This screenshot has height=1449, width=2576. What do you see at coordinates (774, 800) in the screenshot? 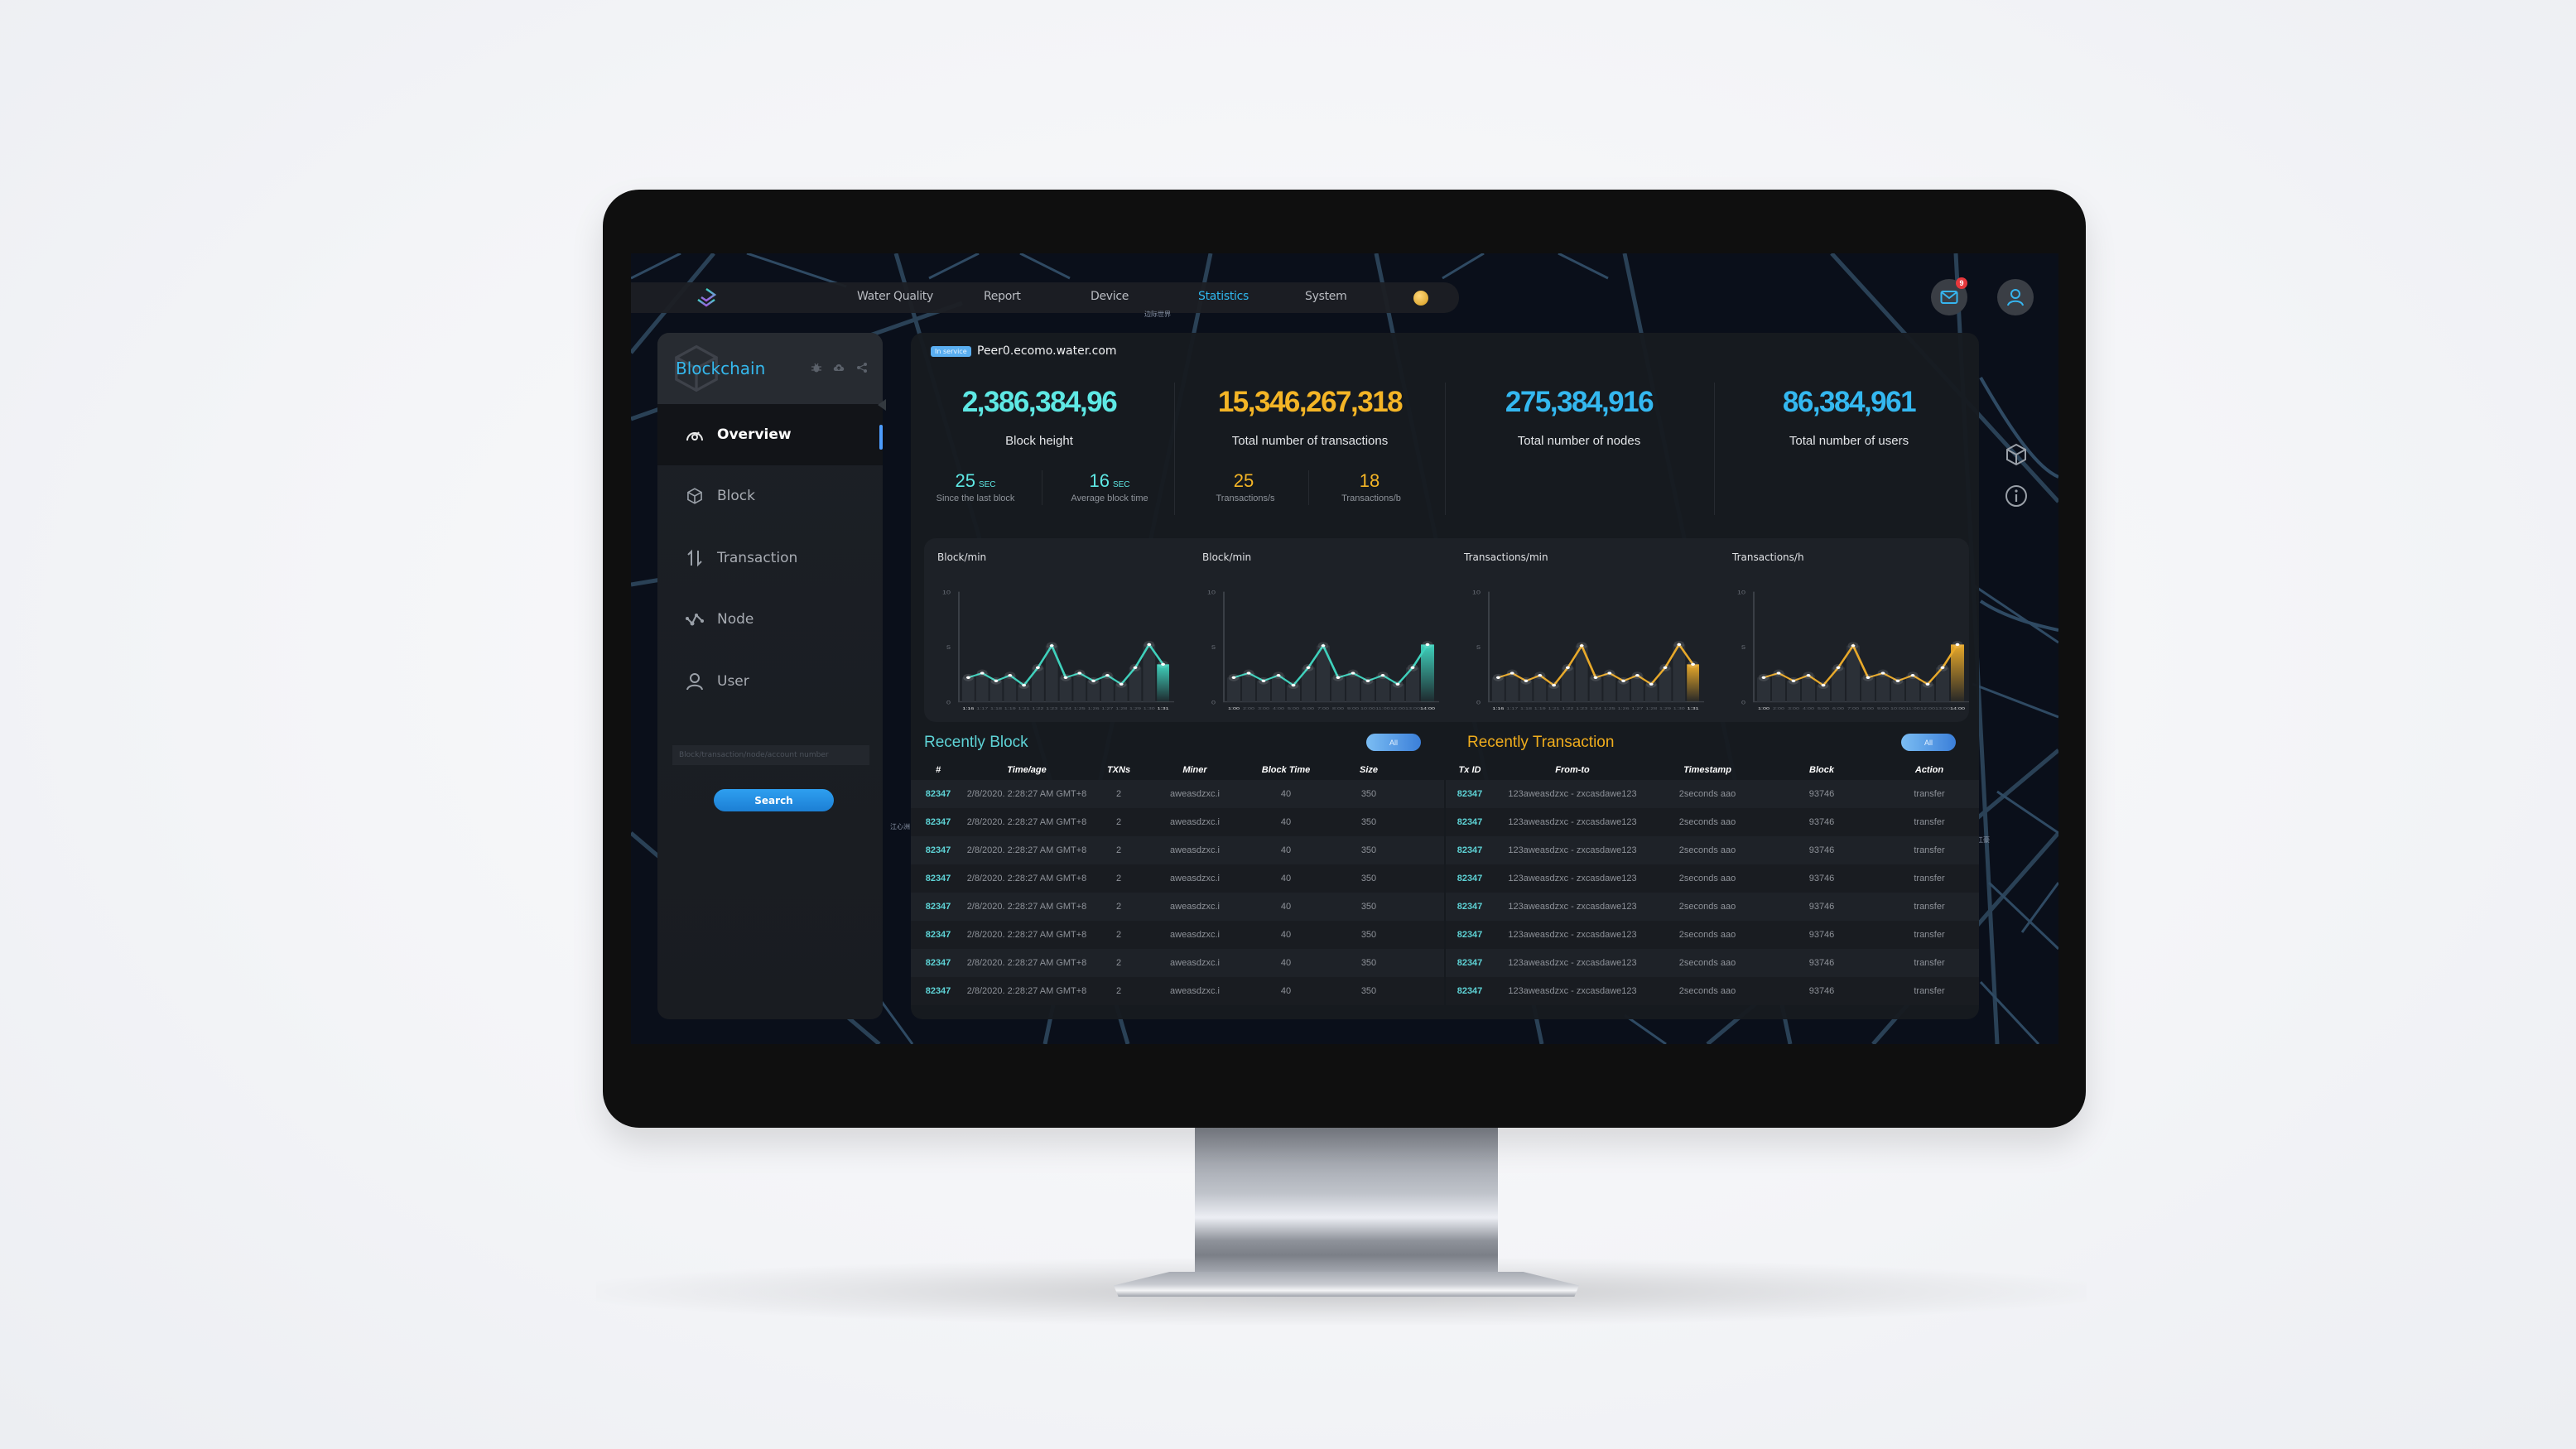
I see `search-button: Search` at bounding box center [774, 800].